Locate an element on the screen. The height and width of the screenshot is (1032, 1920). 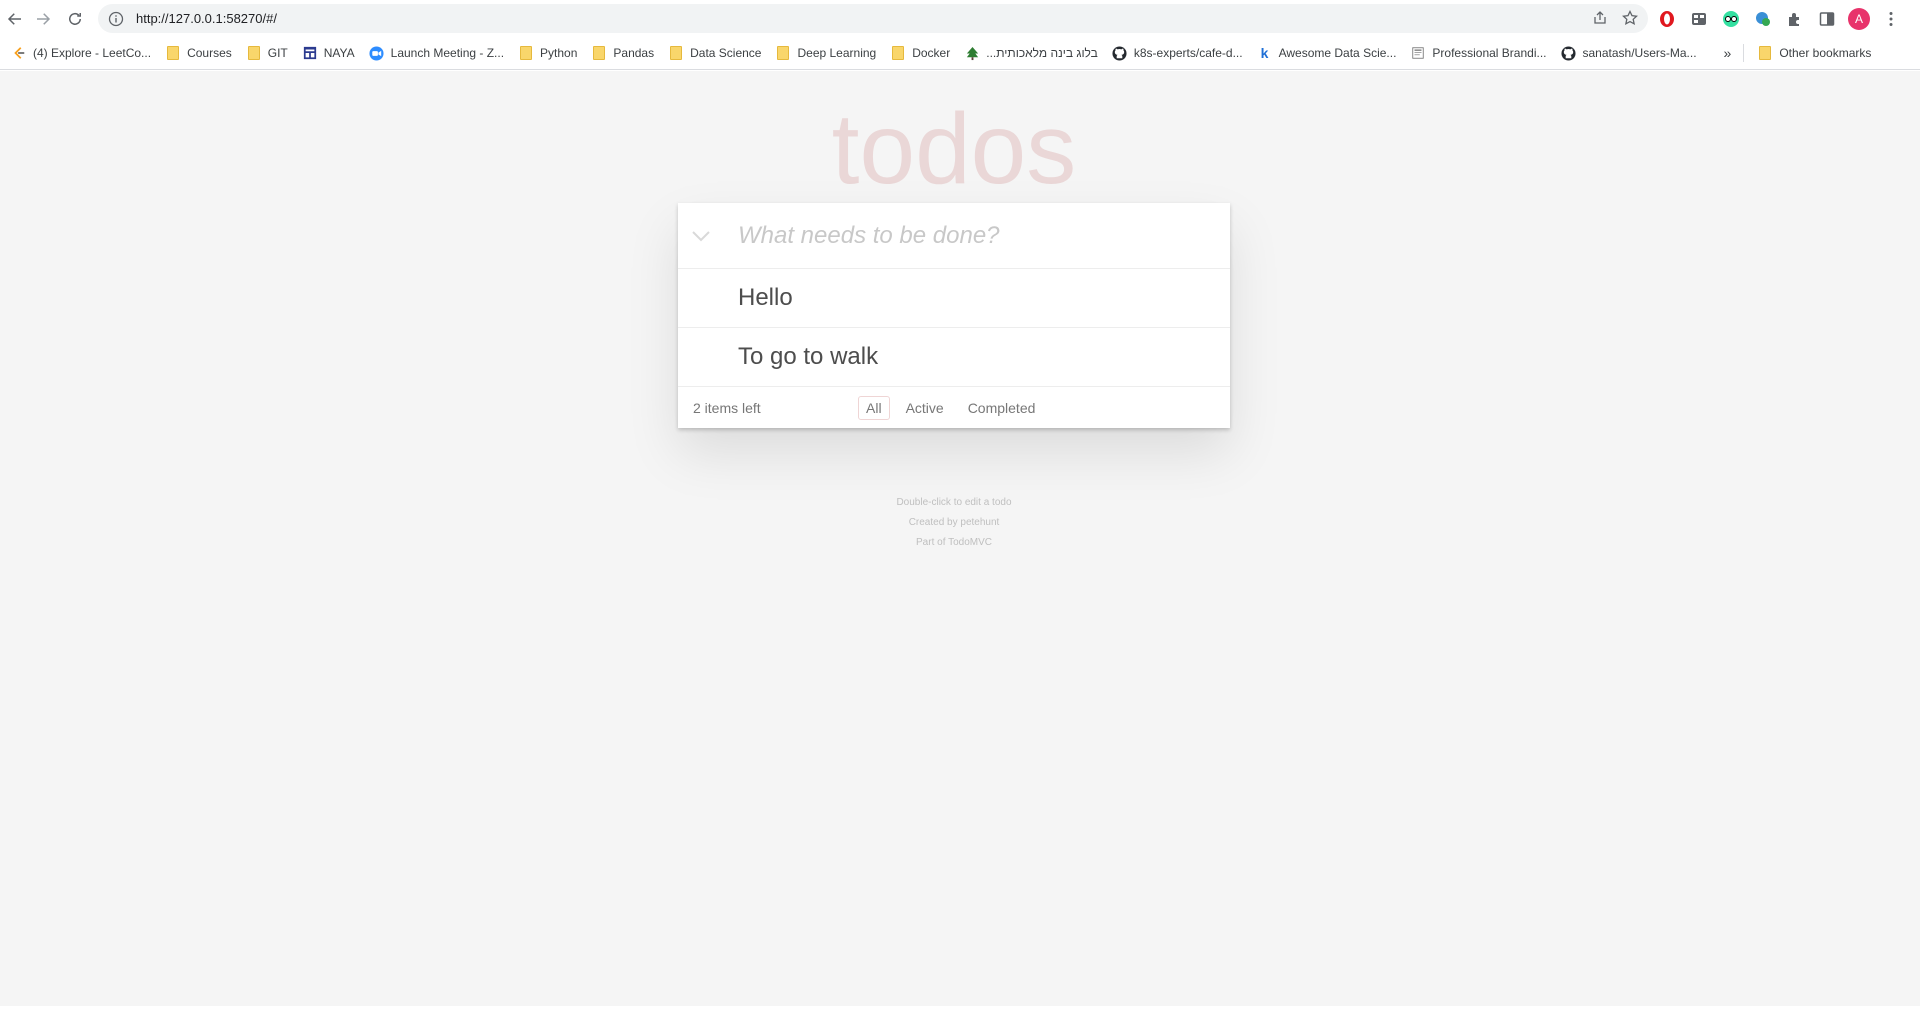
back-button is located at coordinates (15, 19).